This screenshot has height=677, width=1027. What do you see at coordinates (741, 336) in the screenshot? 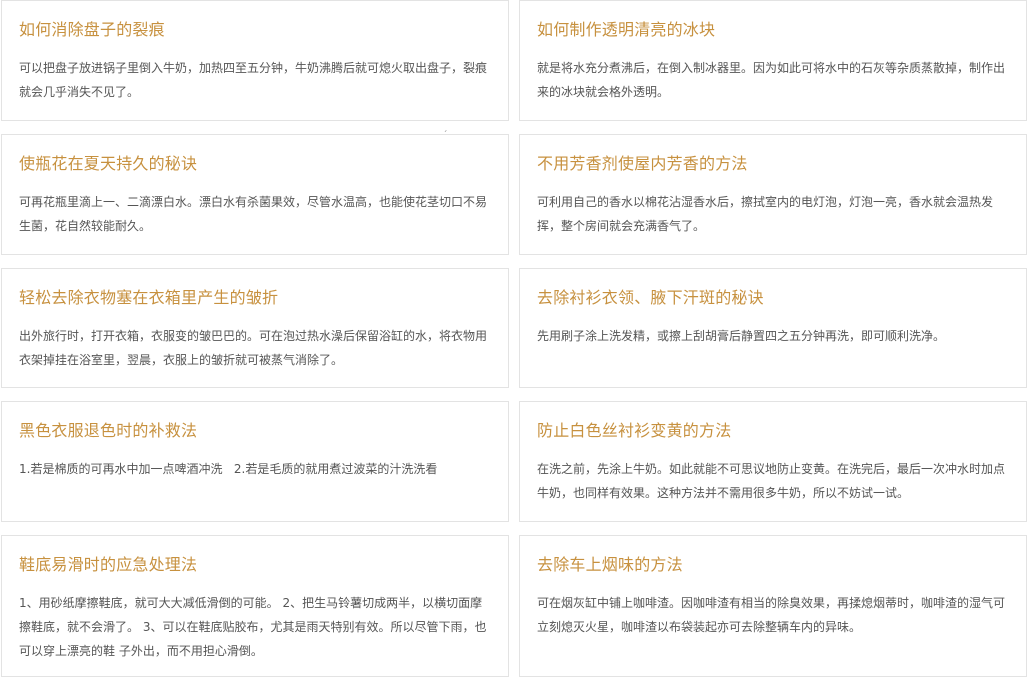
I see `tip-description: 先用刷子涂上洗发精，或擦上刮胡膏后静置四之五分钟再洗，即可顺利洗净。` at bounding box center [741, 336].